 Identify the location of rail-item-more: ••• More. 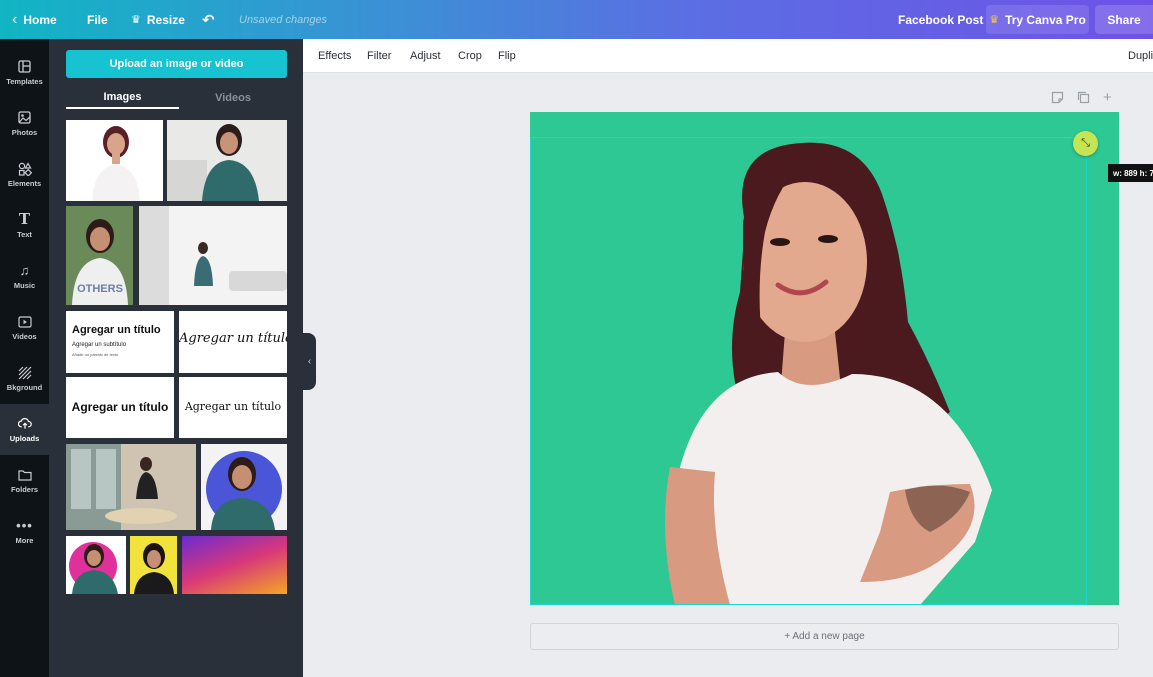
(24, 531).